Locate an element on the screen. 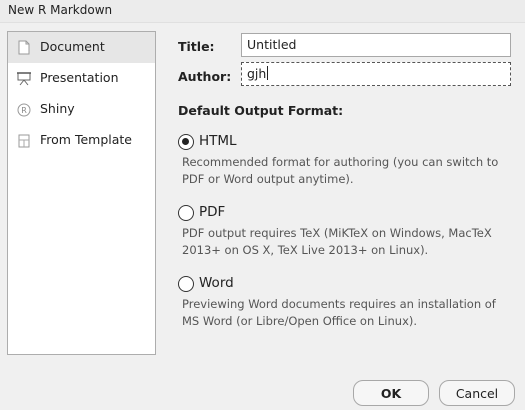 The width and height of the screenshot is (525, 410). title-input: Untitled is located at coordinates (376, 45).